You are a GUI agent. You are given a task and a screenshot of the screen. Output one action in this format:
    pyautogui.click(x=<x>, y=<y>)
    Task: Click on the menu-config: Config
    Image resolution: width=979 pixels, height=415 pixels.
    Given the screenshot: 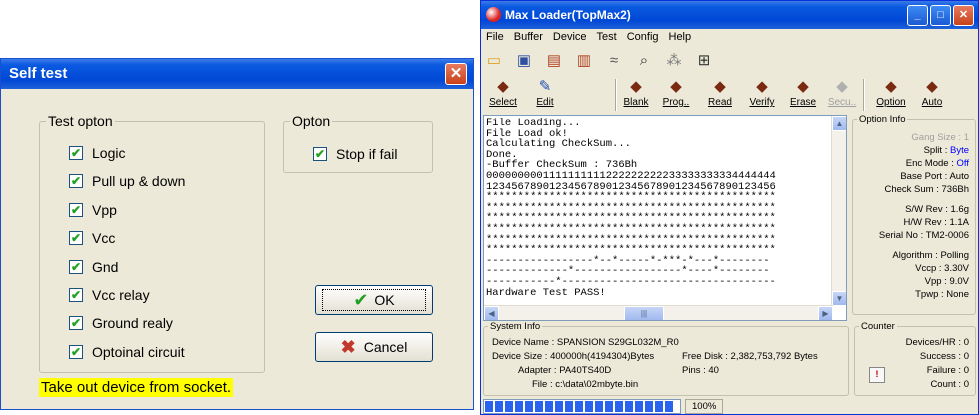 What is the action you would take?
    pyautogui.click(x=643, y=38)
    